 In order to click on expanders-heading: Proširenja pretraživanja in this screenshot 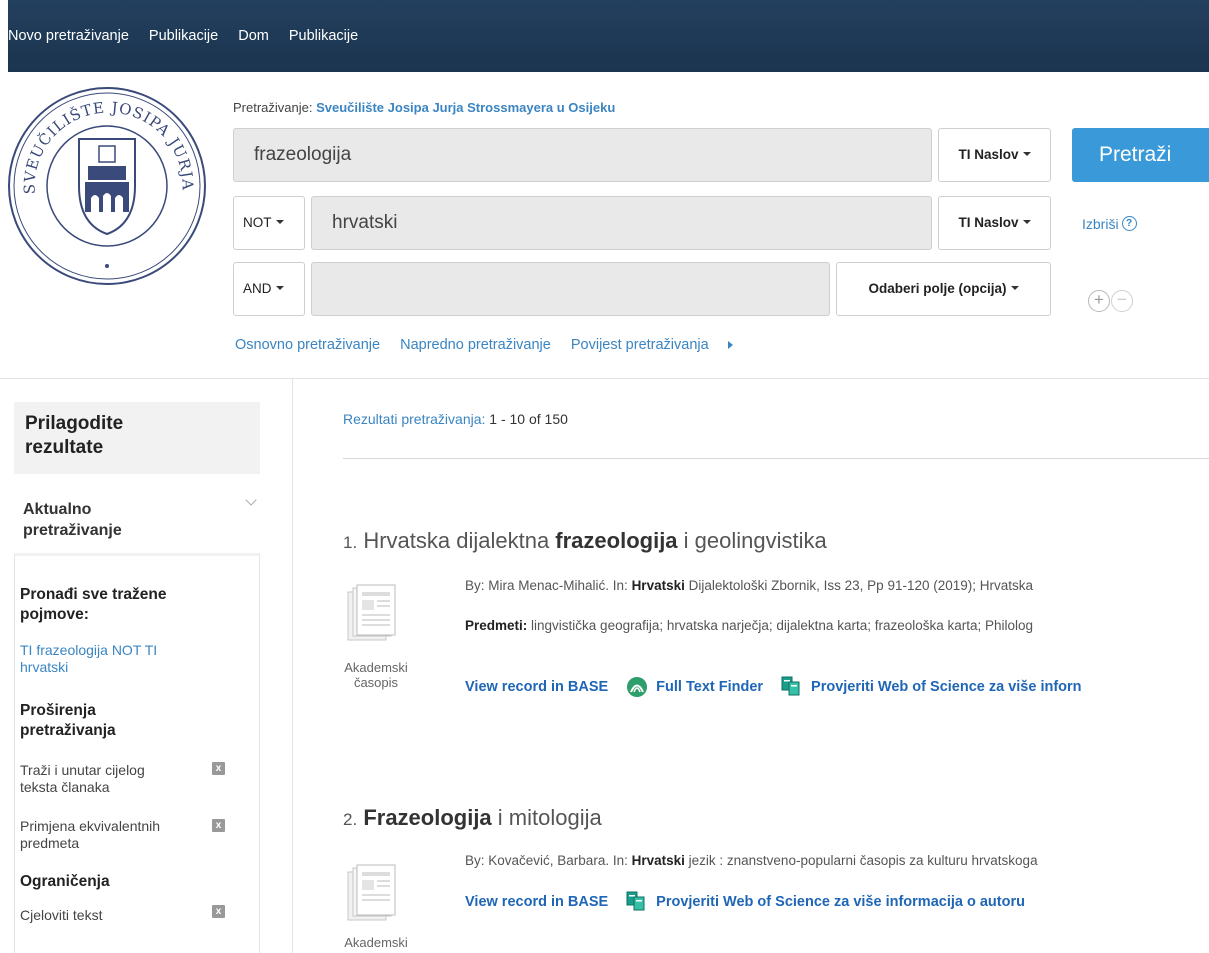, I will do `click(68, 720)`.